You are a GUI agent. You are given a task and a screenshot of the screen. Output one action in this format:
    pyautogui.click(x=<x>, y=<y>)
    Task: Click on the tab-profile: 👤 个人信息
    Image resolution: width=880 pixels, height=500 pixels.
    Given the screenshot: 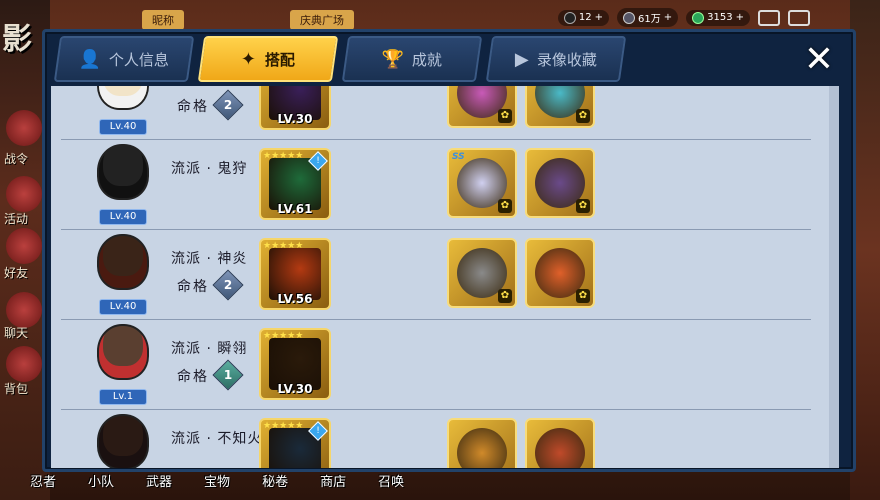 What is the action you would take?
    pyautogui.click(x=124, y=59)
    